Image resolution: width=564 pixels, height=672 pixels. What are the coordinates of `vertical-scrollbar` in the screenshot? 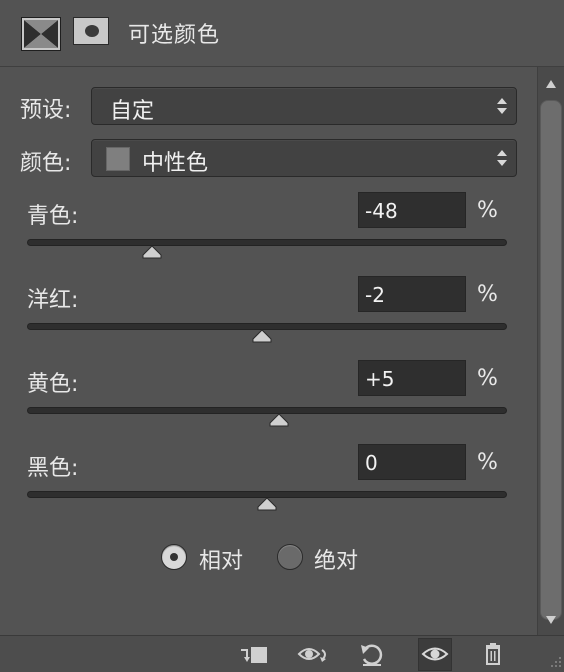 It's located at (550, 351).